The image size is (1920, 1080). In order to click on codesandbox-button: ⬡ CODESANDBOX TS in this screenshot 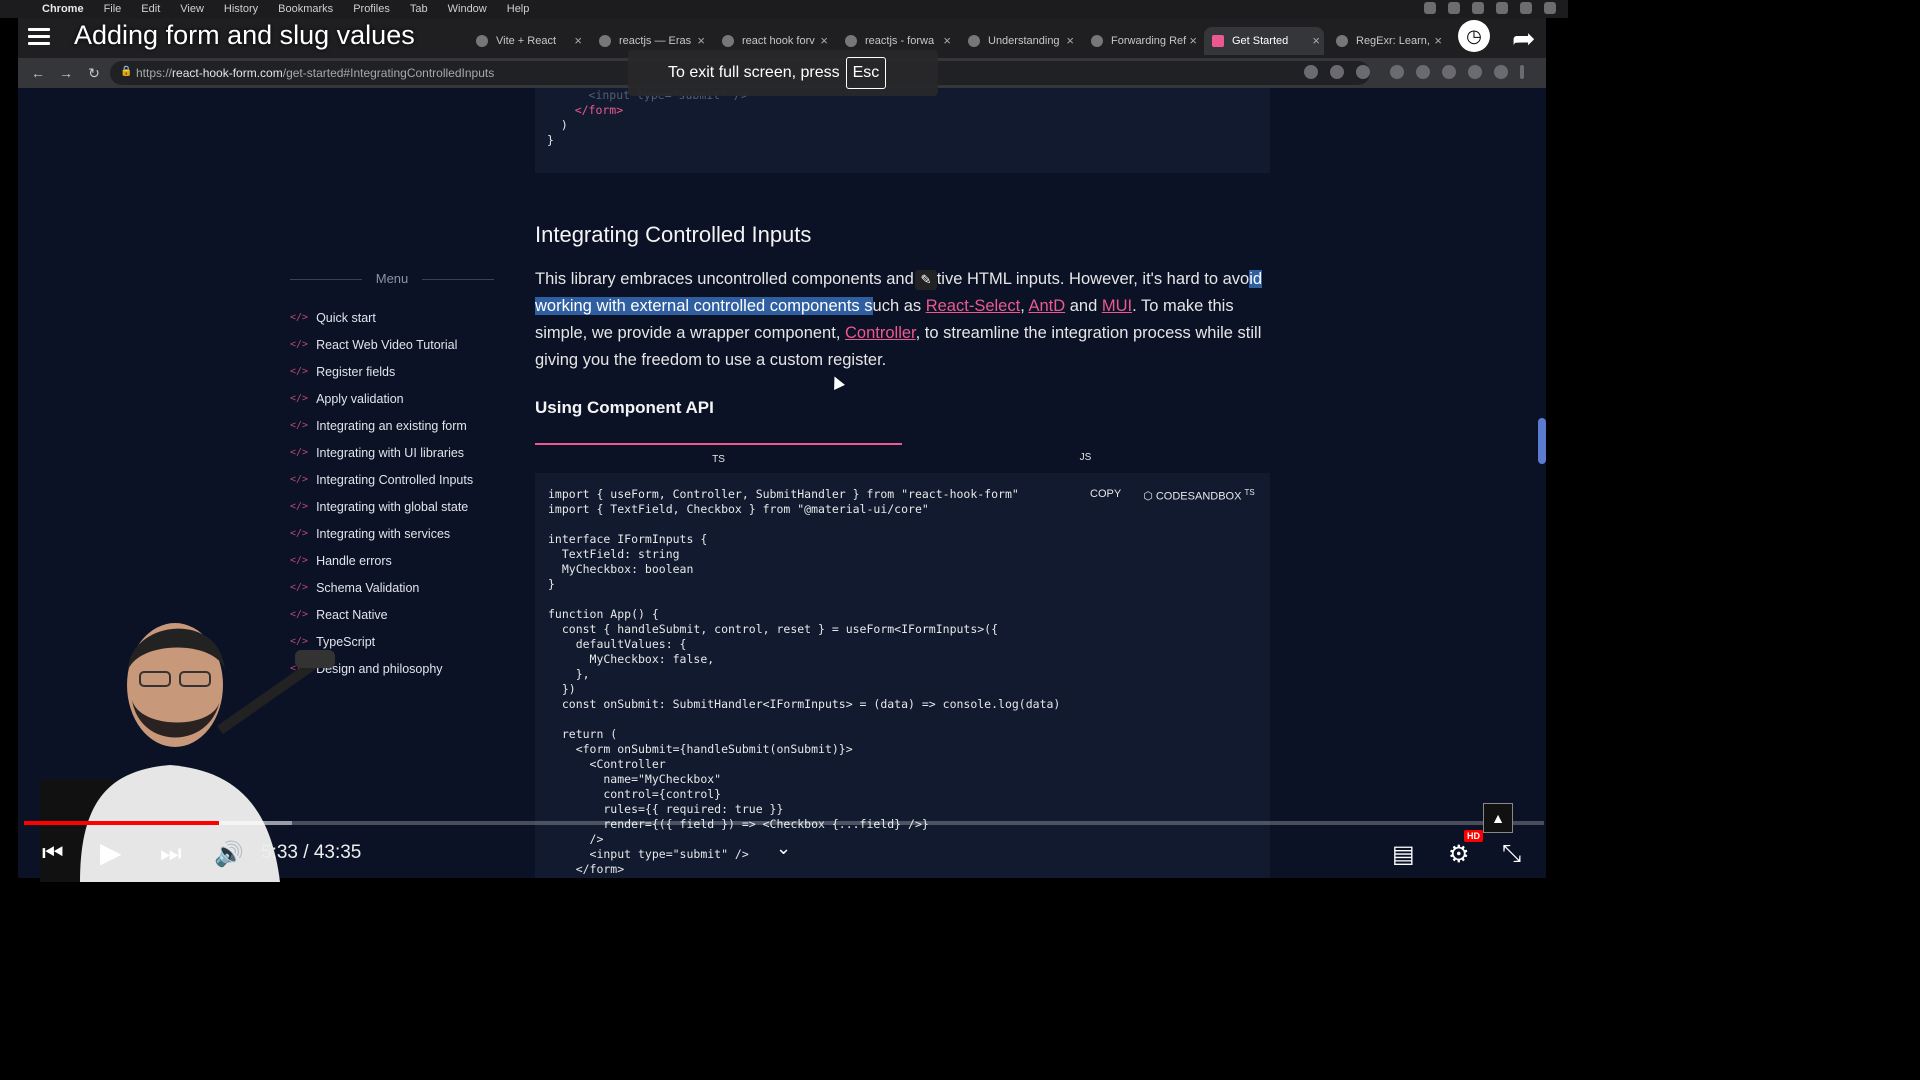, I will do `click(1199, 495)`.